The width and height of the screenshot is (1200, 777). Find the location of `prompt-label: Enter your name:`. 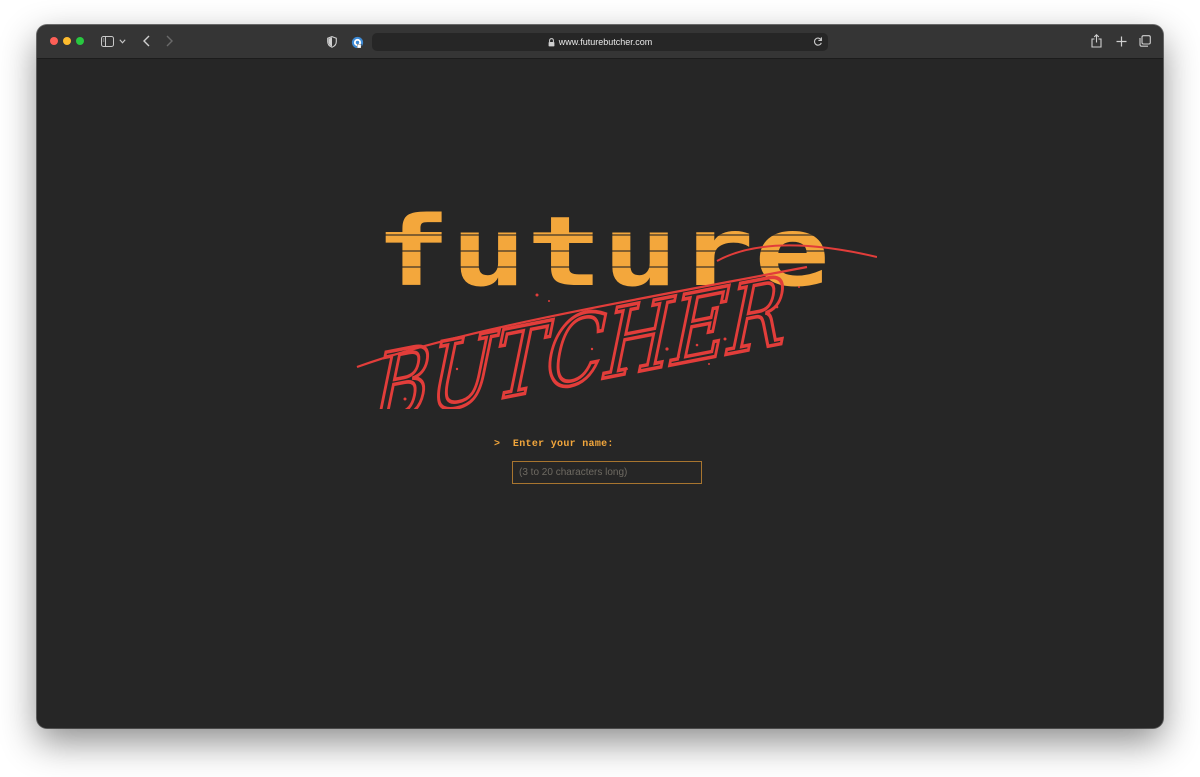

prompt-label: Enter your name: is located at coordinates (563, 444).